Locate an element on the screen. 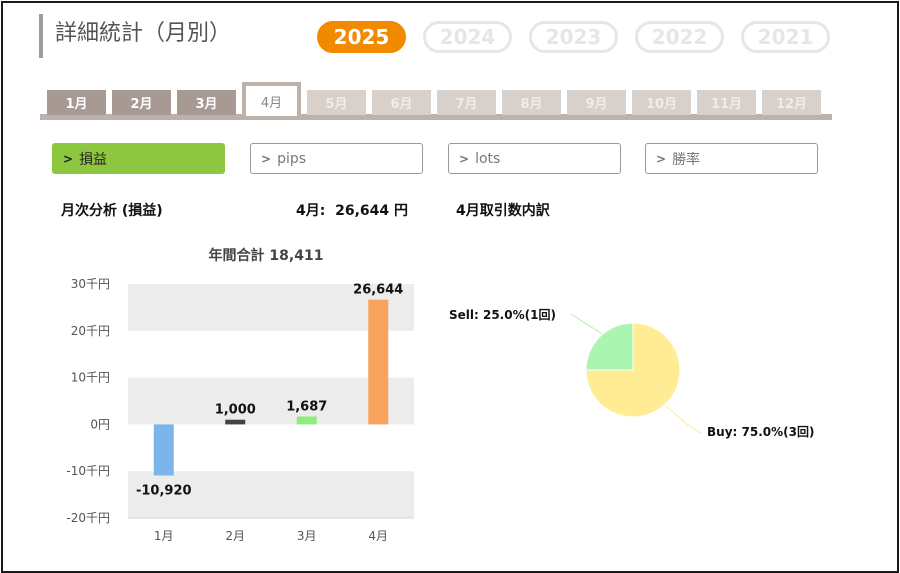 The height and width of the screenshot is (573, 900). y-tick-label: 10千円 is located at coordinates (90, 378).